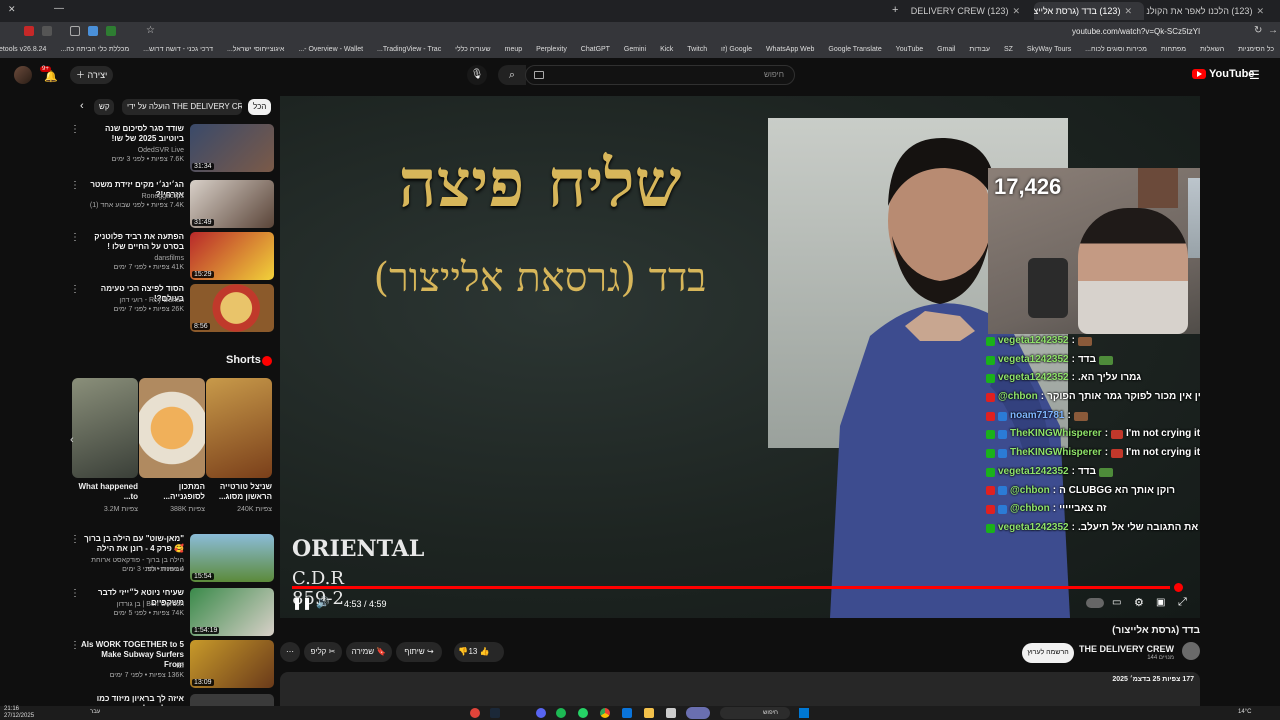 This screenshot has height=720, width=1280. Describe the element at coordinates (790, 50) in the screenshot. I see `bookmark-item: WhatsApp Web` at that location.